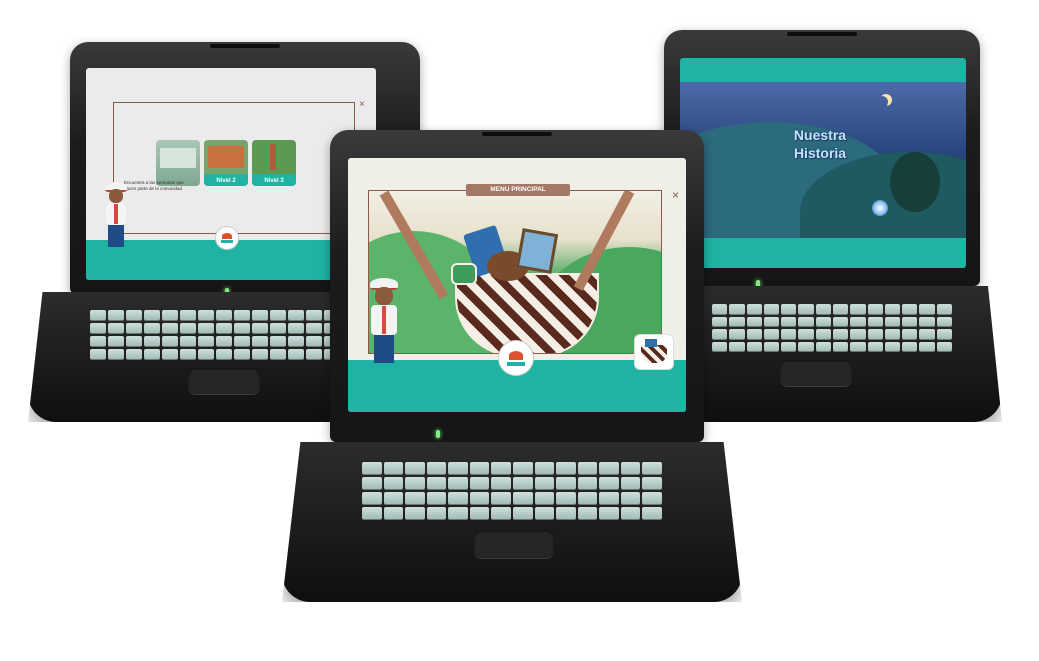  What do you see at coordinates (226, 157) in the screenshot?
I see `house-image` at bounding box center [226, 157].